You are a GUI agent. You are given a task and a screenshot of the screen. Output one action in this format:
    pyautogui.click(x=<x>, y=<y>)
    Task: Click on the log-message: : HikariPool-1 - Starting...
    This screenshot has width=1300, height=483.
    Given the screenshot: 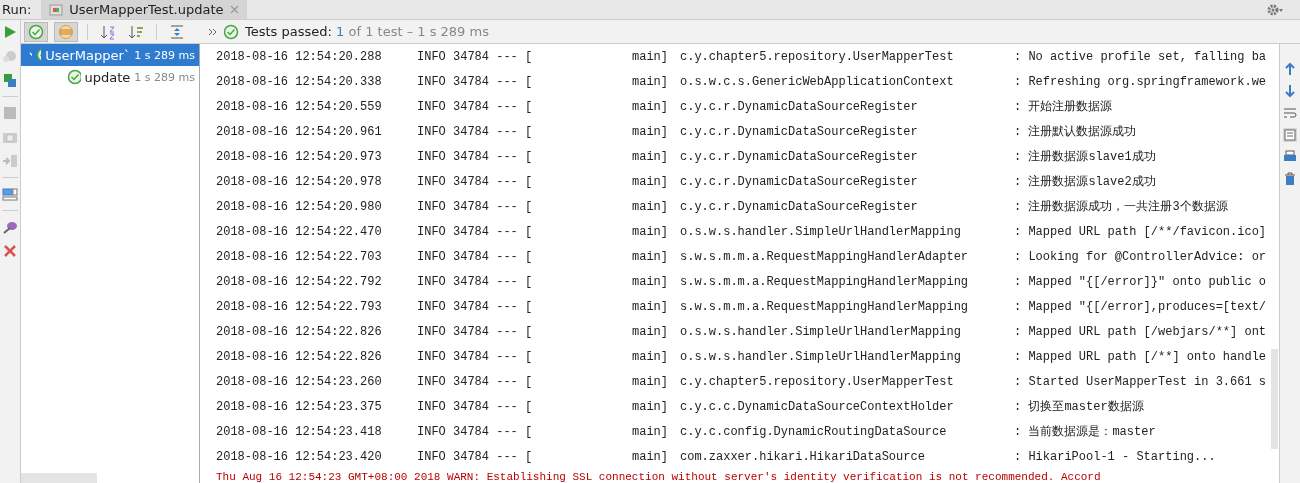 What is the action you would take?
    pyautogui.click(x=1115, y=456)
    